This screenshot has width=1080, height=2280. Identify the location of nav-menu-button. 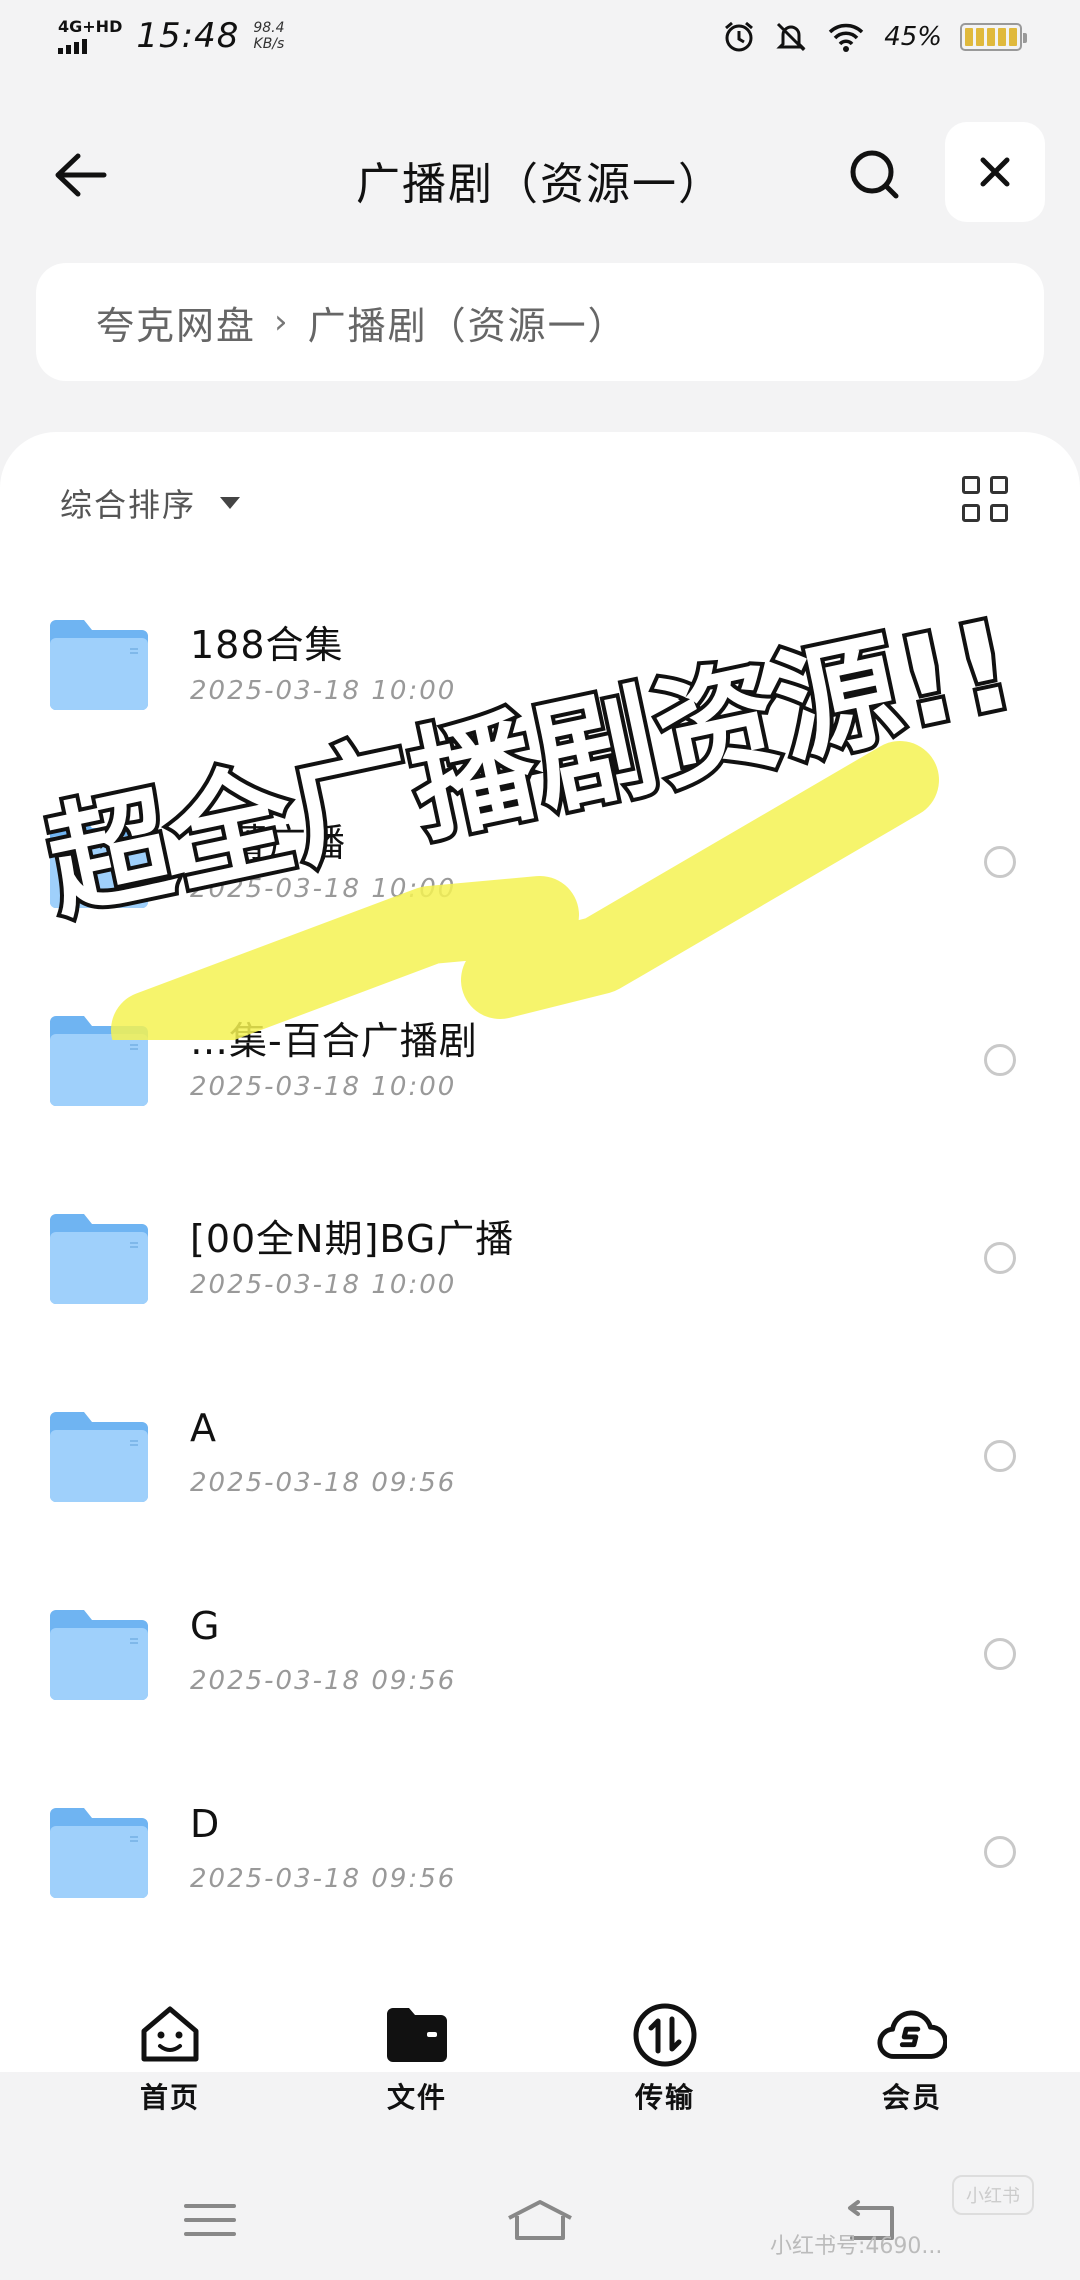
(210, 2220).